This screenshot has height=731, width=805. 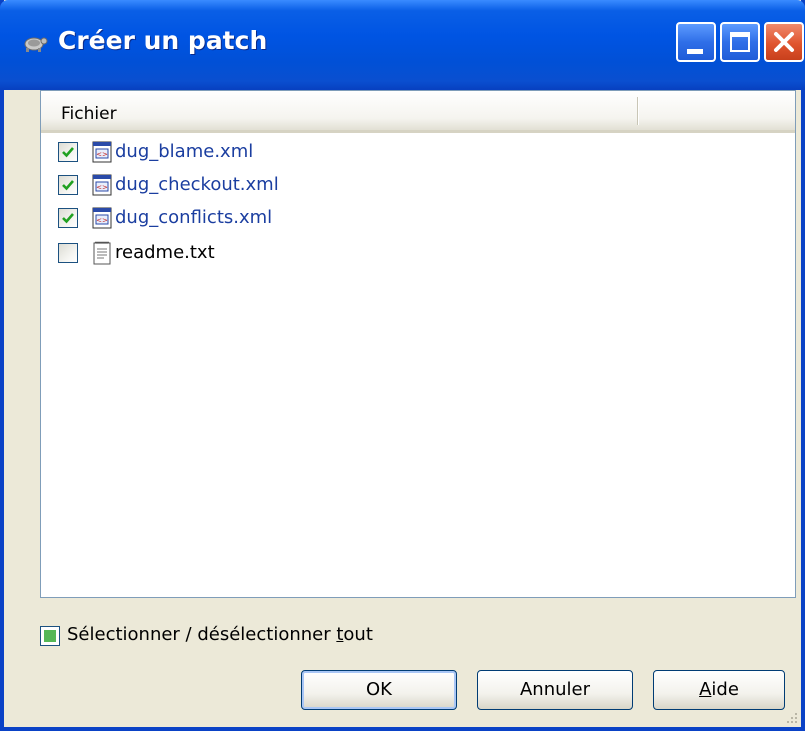 I want to click on select-all-label: Sélectionner / désélectionner tout, so click(x=220, y=634).